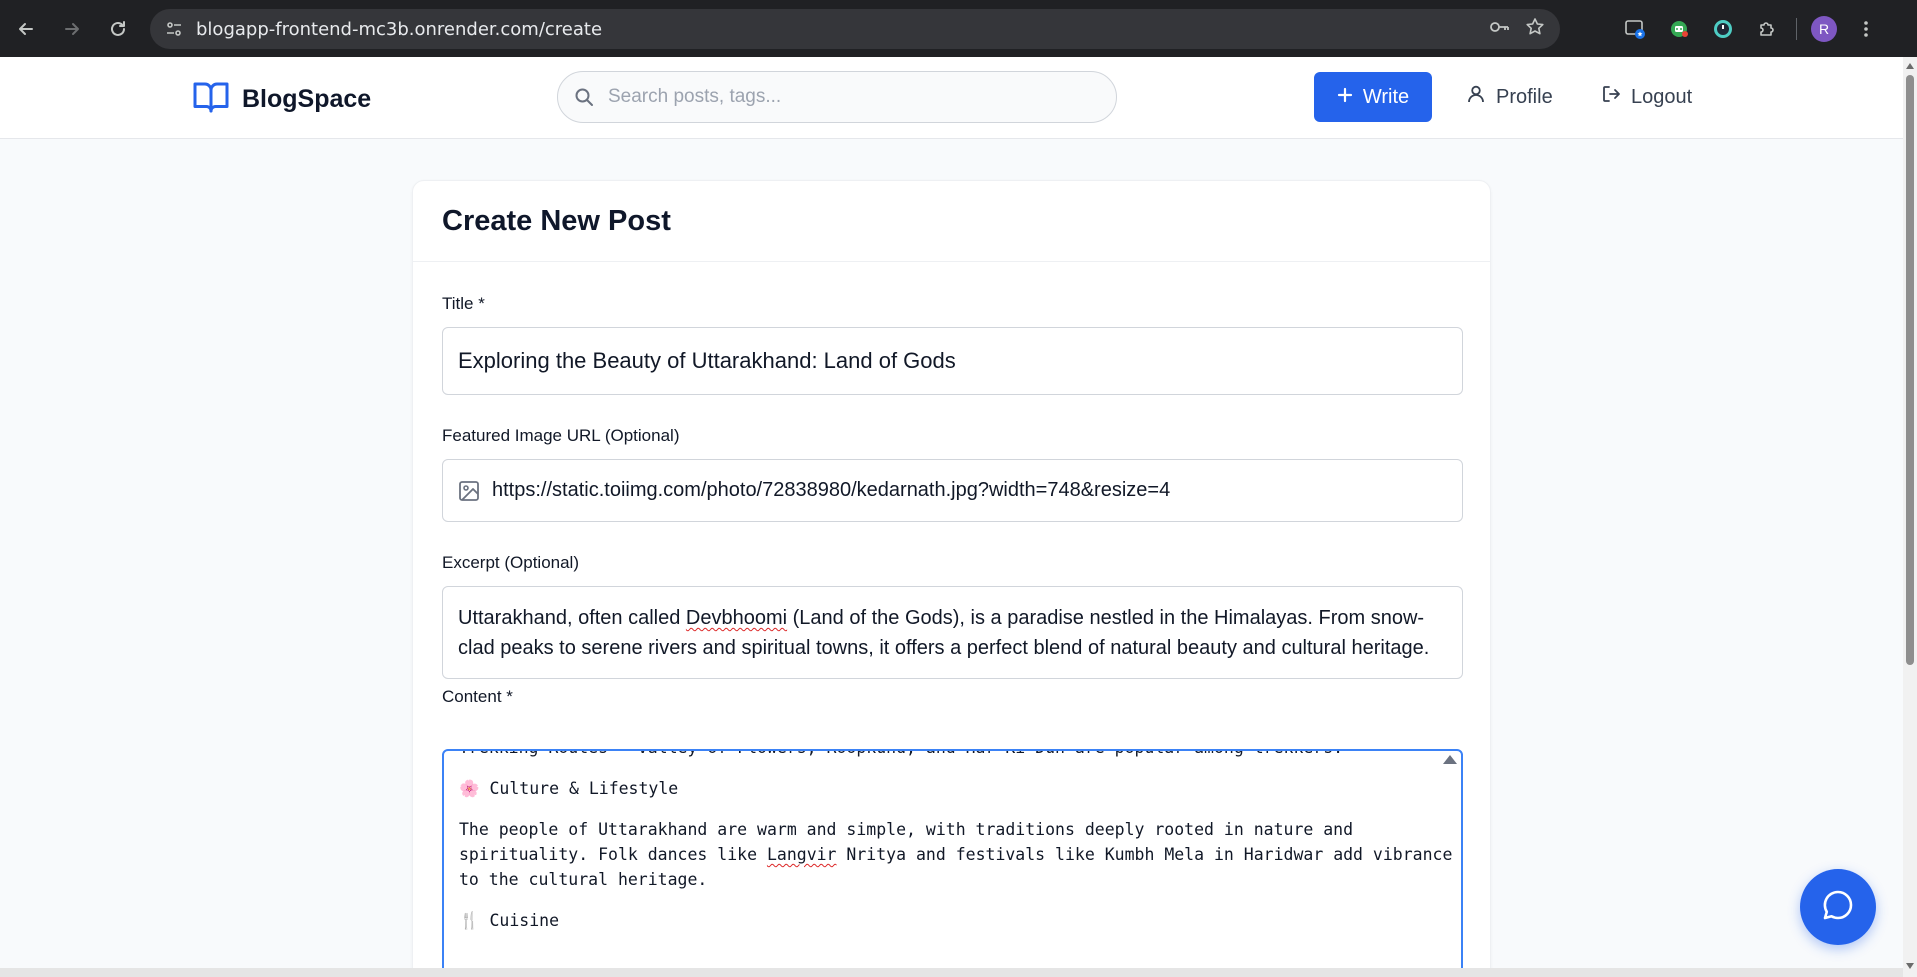  I want to click on brand-logo: BlogSpace, so click(281, 99).